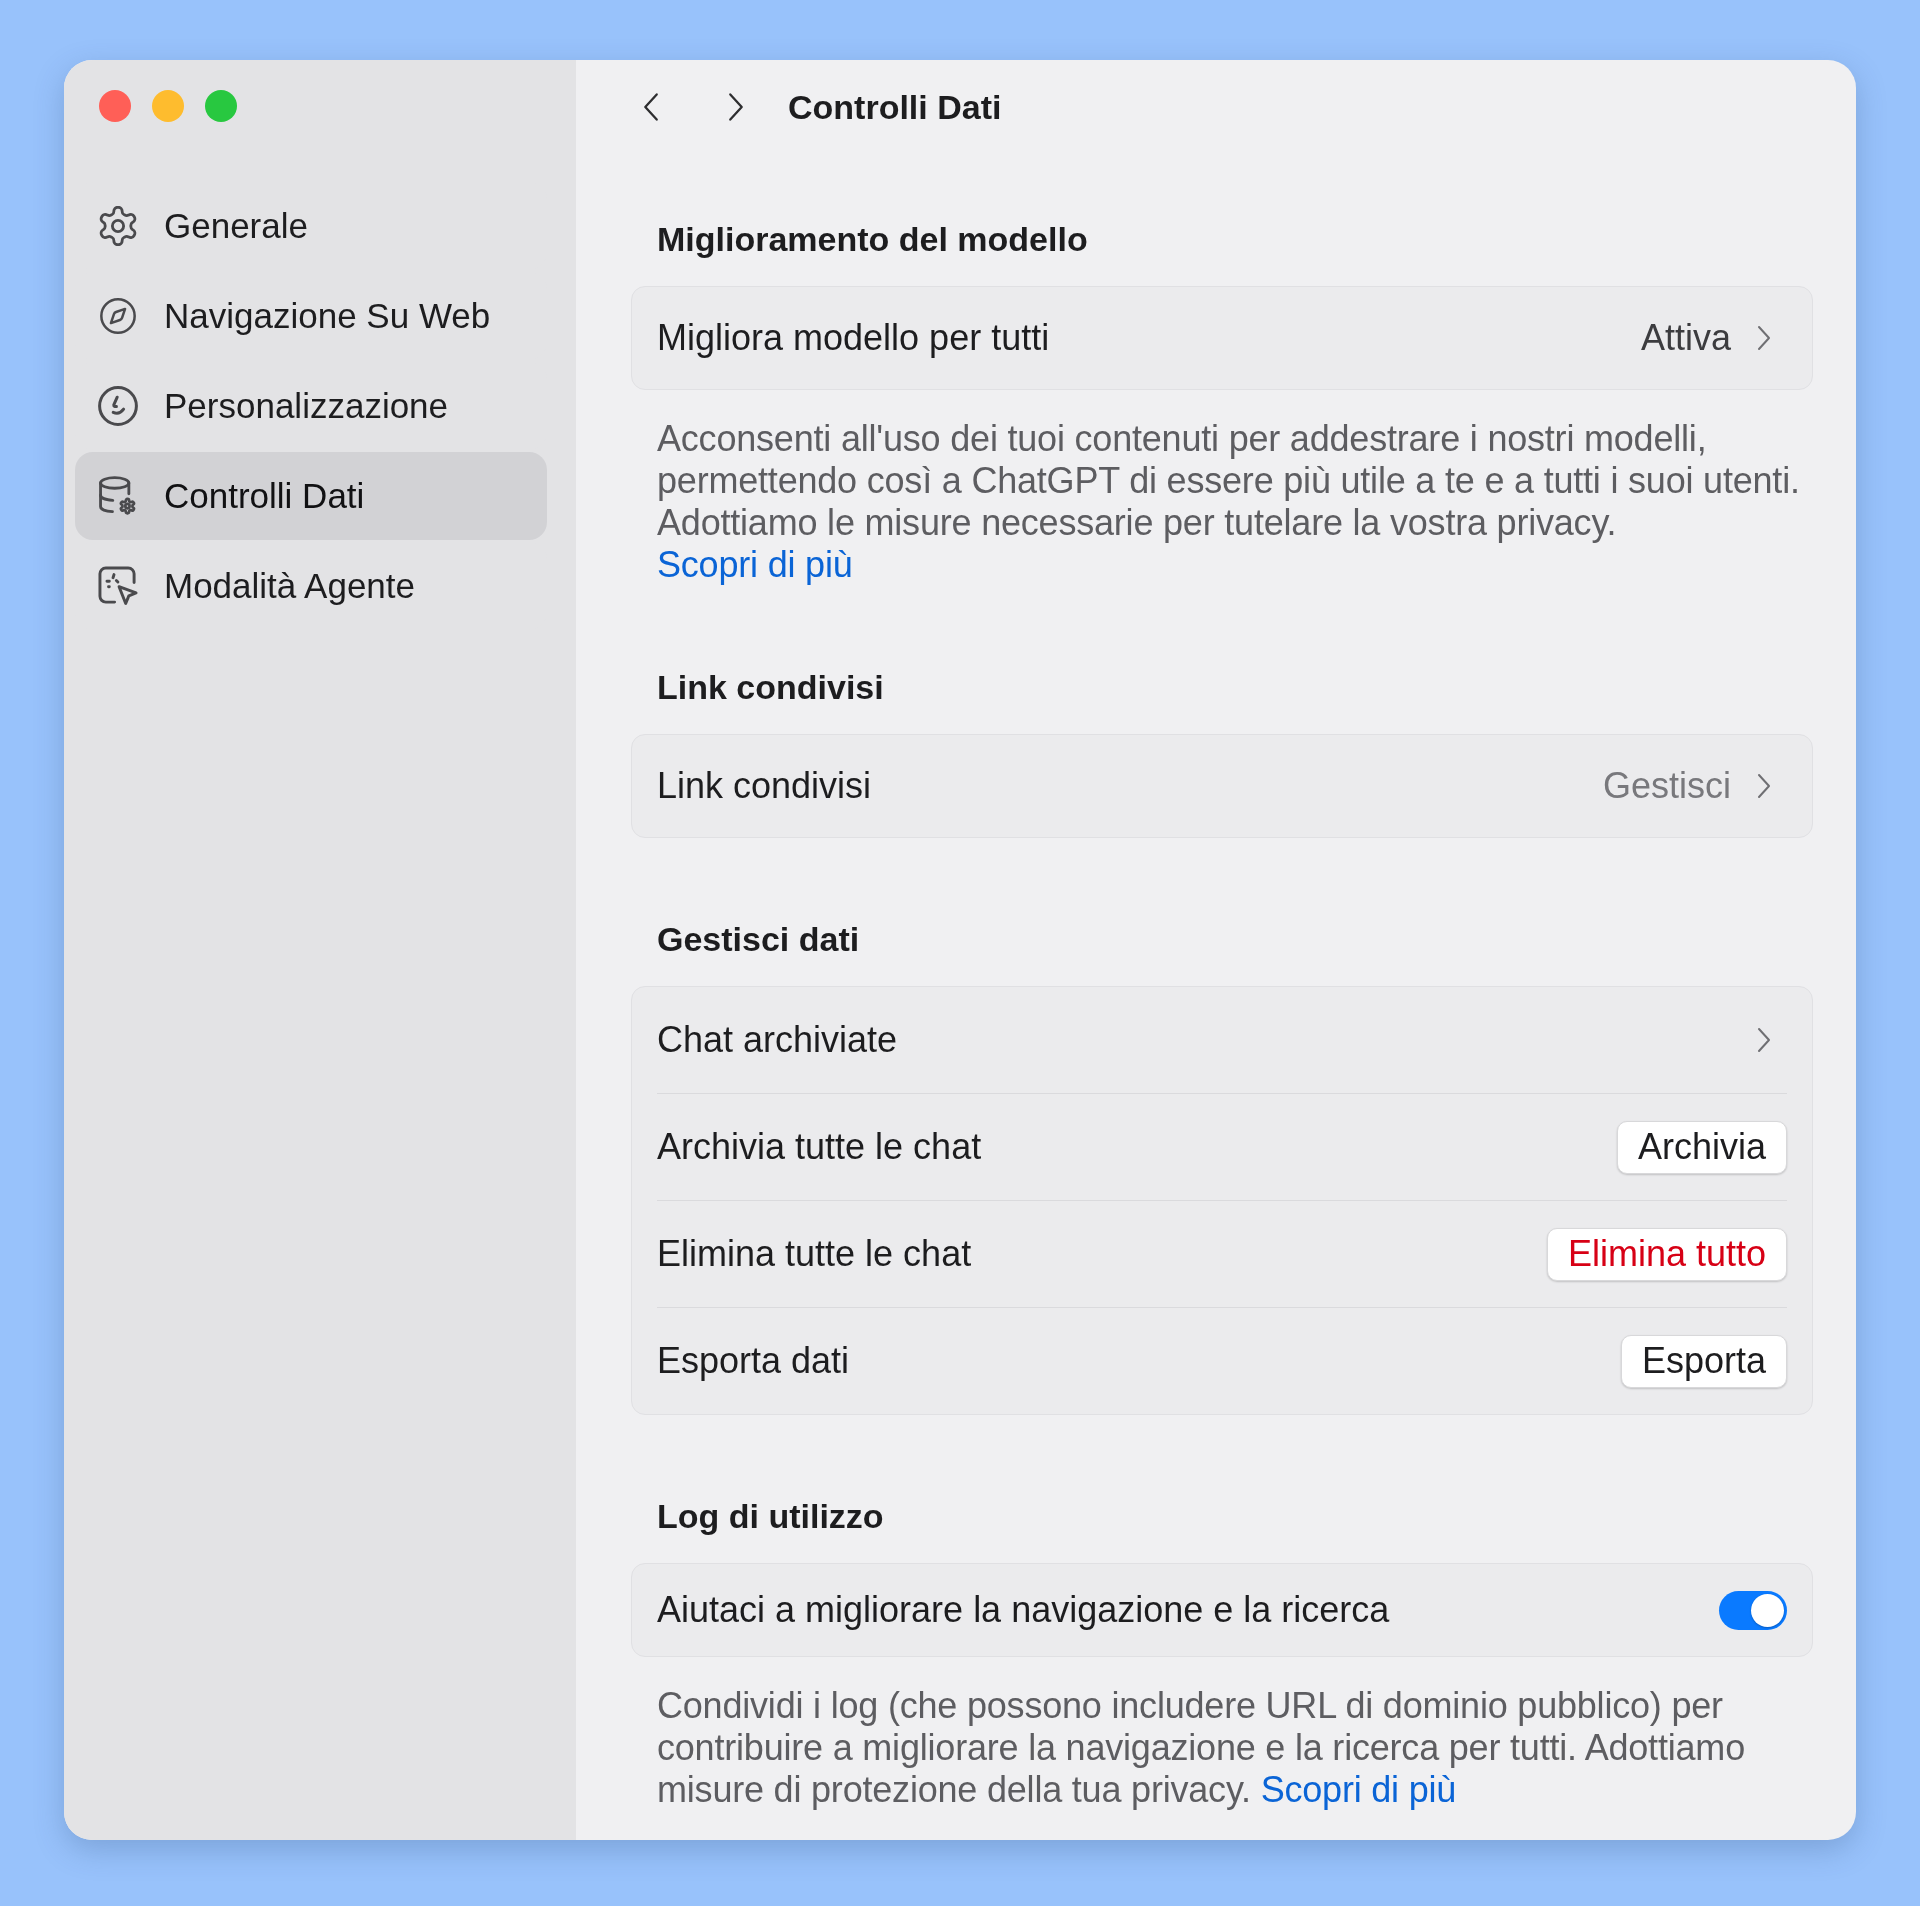 This screenshot has height=1906, width=1920. I want to click on action-button: Elimina tutto, so click(1666, 1254).